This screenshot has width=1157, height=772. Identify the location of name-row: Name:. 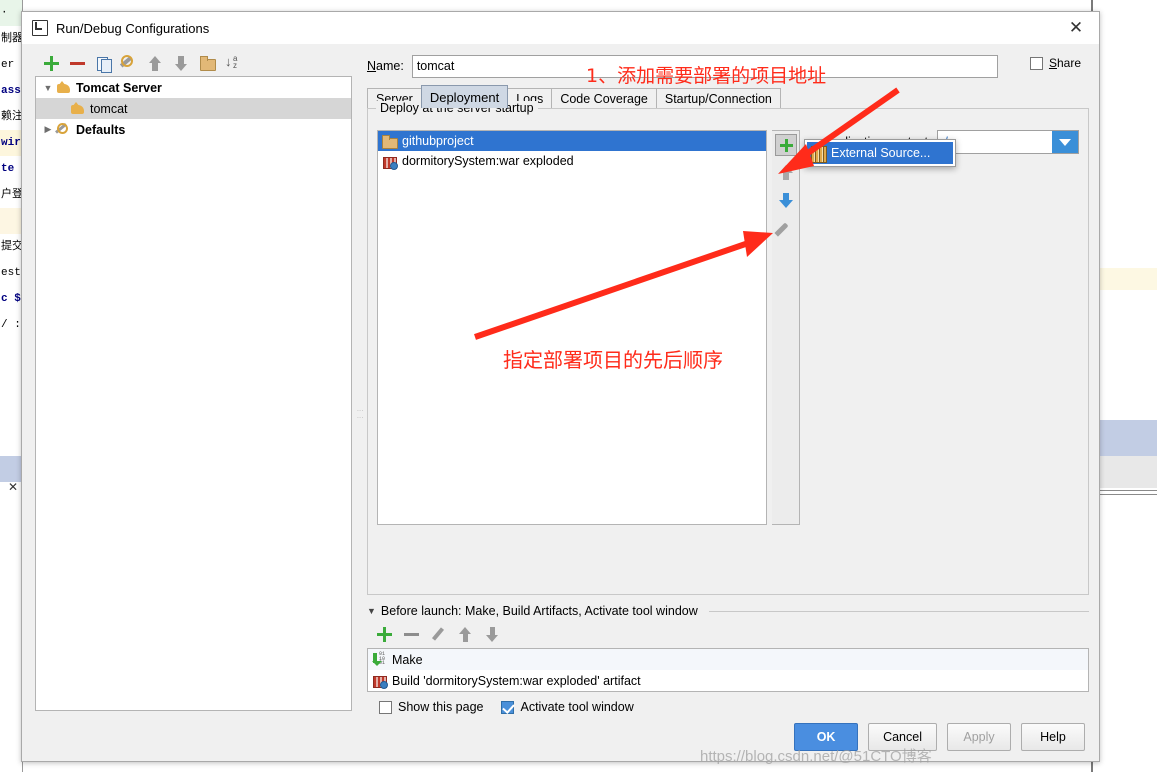
(728, 66).